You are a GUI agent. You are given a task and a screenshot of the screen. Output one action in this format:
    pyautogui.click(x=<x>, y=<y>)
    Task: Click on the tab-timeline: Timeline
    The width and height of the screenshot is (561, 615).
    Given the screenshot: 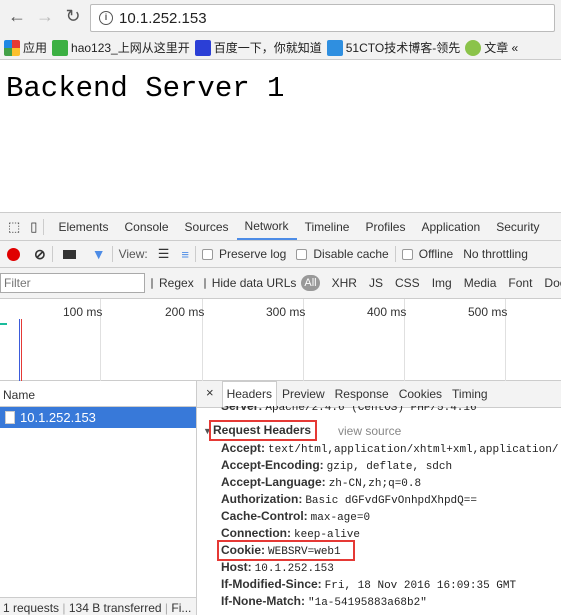 What is the action you would take?
    pyautogui.click(x=327, y=226)
    